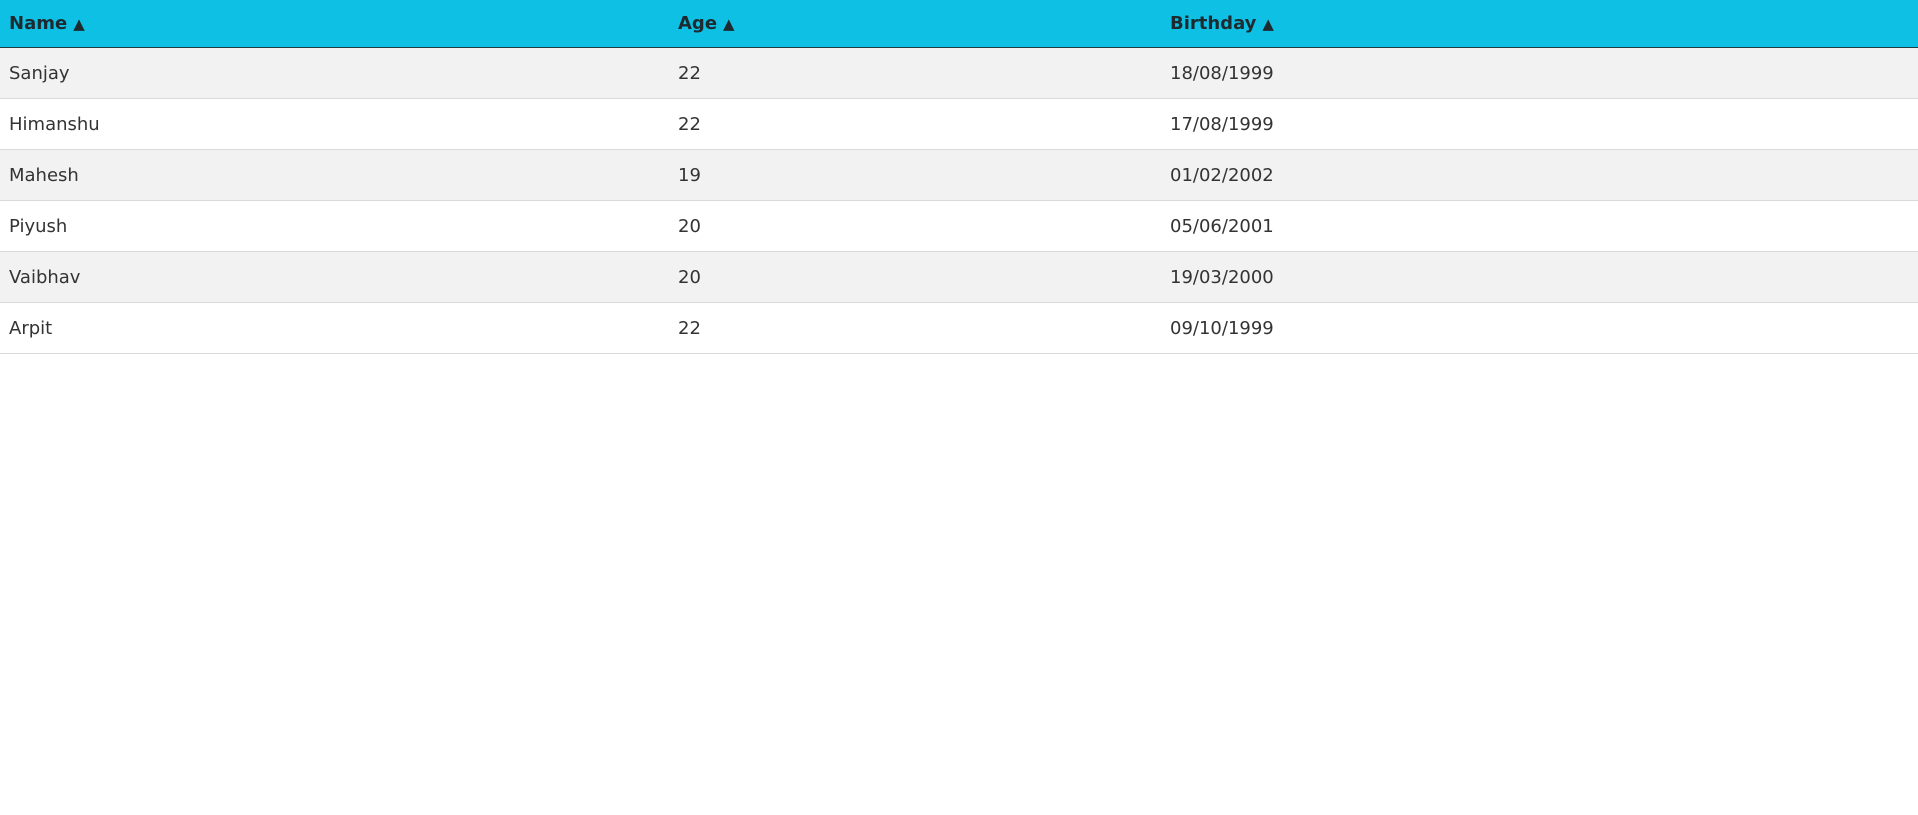 The width and height of the screenshot is (1918, 815). I want to click on cell-name: Vaibhav, so click(45, 277).